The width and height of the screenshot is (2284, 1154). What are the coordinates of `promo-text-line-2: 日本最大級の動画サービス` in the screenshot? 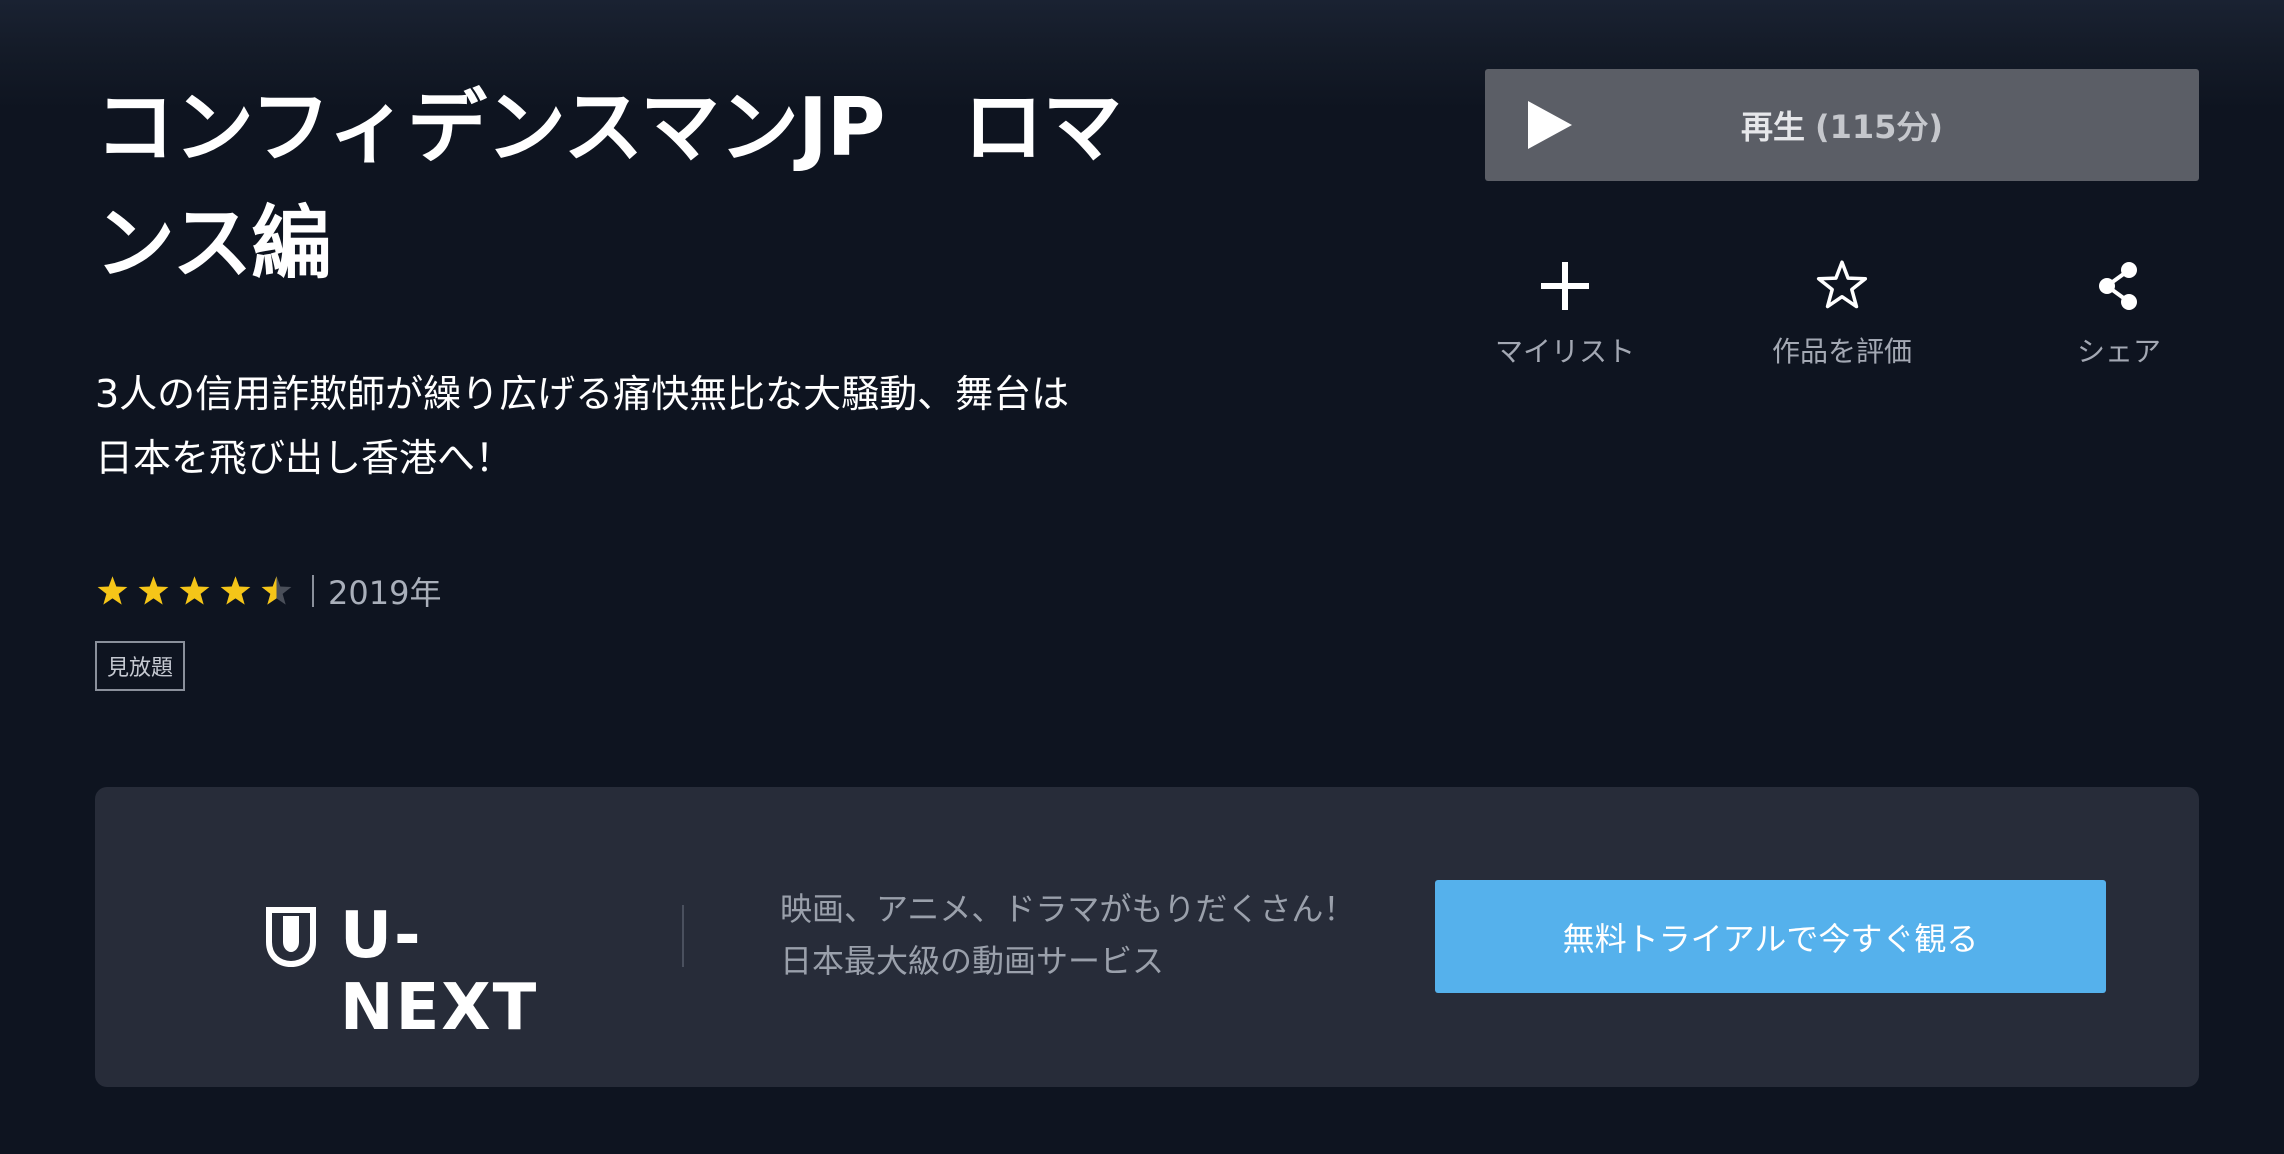 It's located at (972, 961).